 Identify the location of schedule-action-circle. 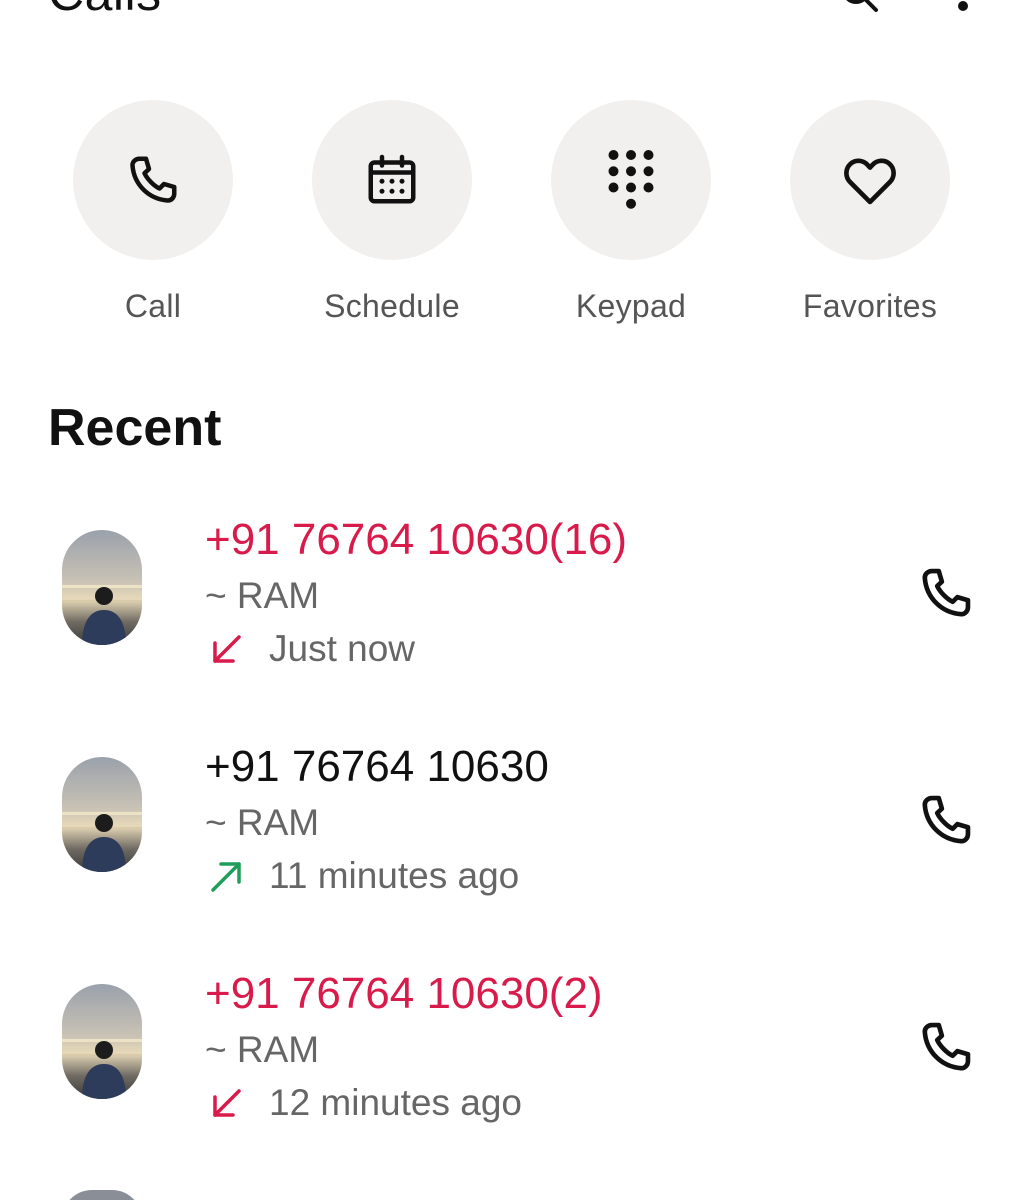
(392, 180).